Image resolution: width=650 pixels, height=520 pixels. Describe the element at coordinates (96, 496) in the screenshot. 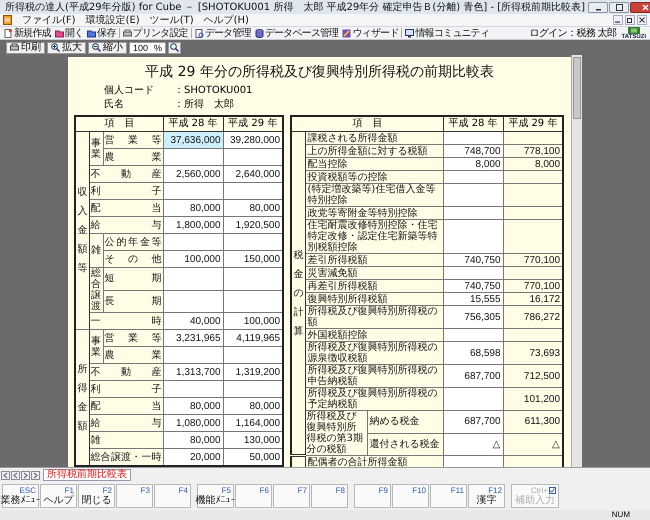

I see `function-key: F2 閉じる` at that location.